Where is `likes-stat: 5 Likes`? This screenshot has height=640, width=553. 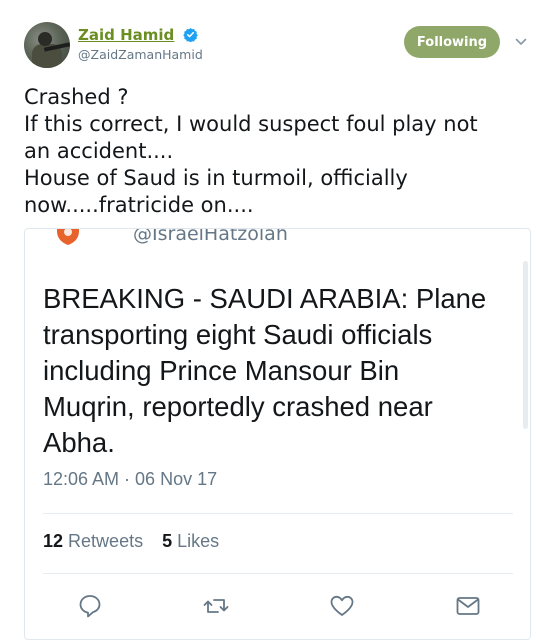
likes-stat: 5 Likes is located at coordinates (190, 541).